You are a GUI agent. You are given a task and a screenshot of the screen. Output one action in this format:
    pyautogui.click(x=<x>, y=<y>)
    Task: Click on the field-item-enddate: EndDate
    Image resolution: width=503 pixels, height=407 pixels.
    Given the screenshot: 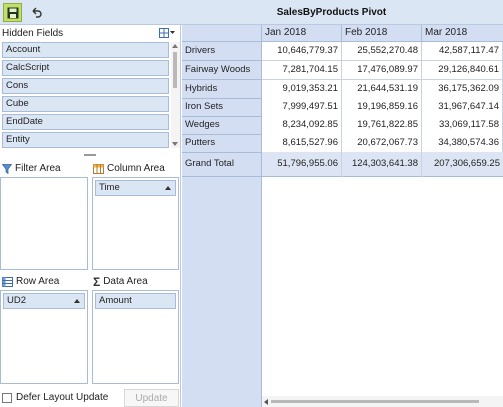 What is the action you would take?
    pyautogui.click(x=85, y=122)
    